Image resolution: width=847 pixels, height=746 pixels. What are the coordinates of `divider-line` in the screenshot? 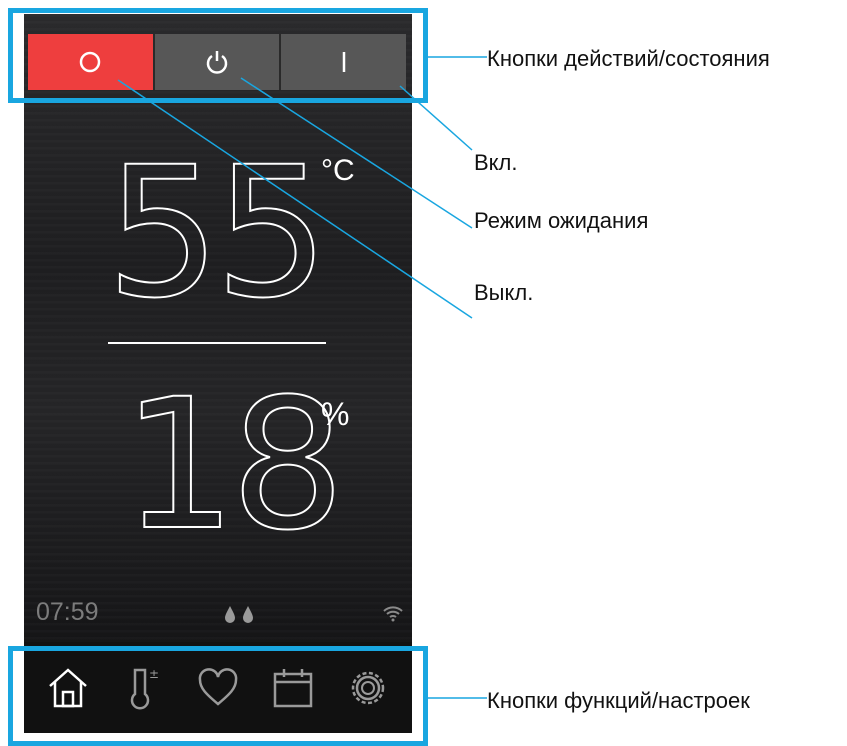 It's located at (217, 343).